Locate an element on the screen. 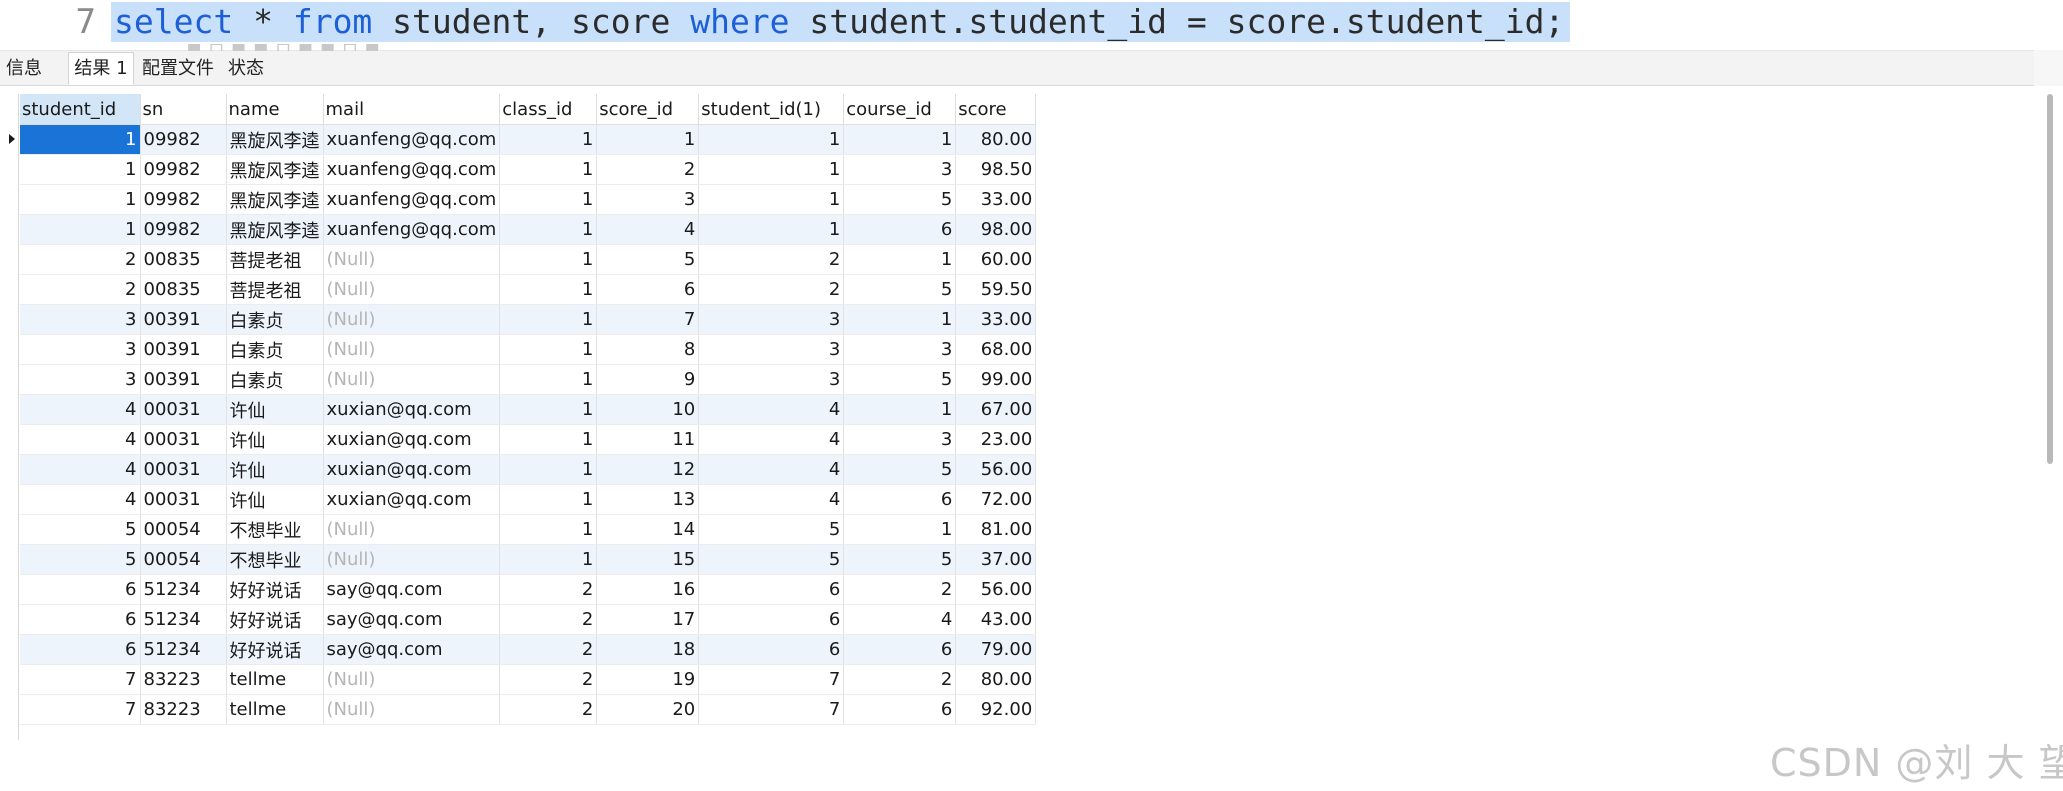 This screenshot has height=791, width=2063. table-cell: say@qq.com is located at coordinates (412, 589).